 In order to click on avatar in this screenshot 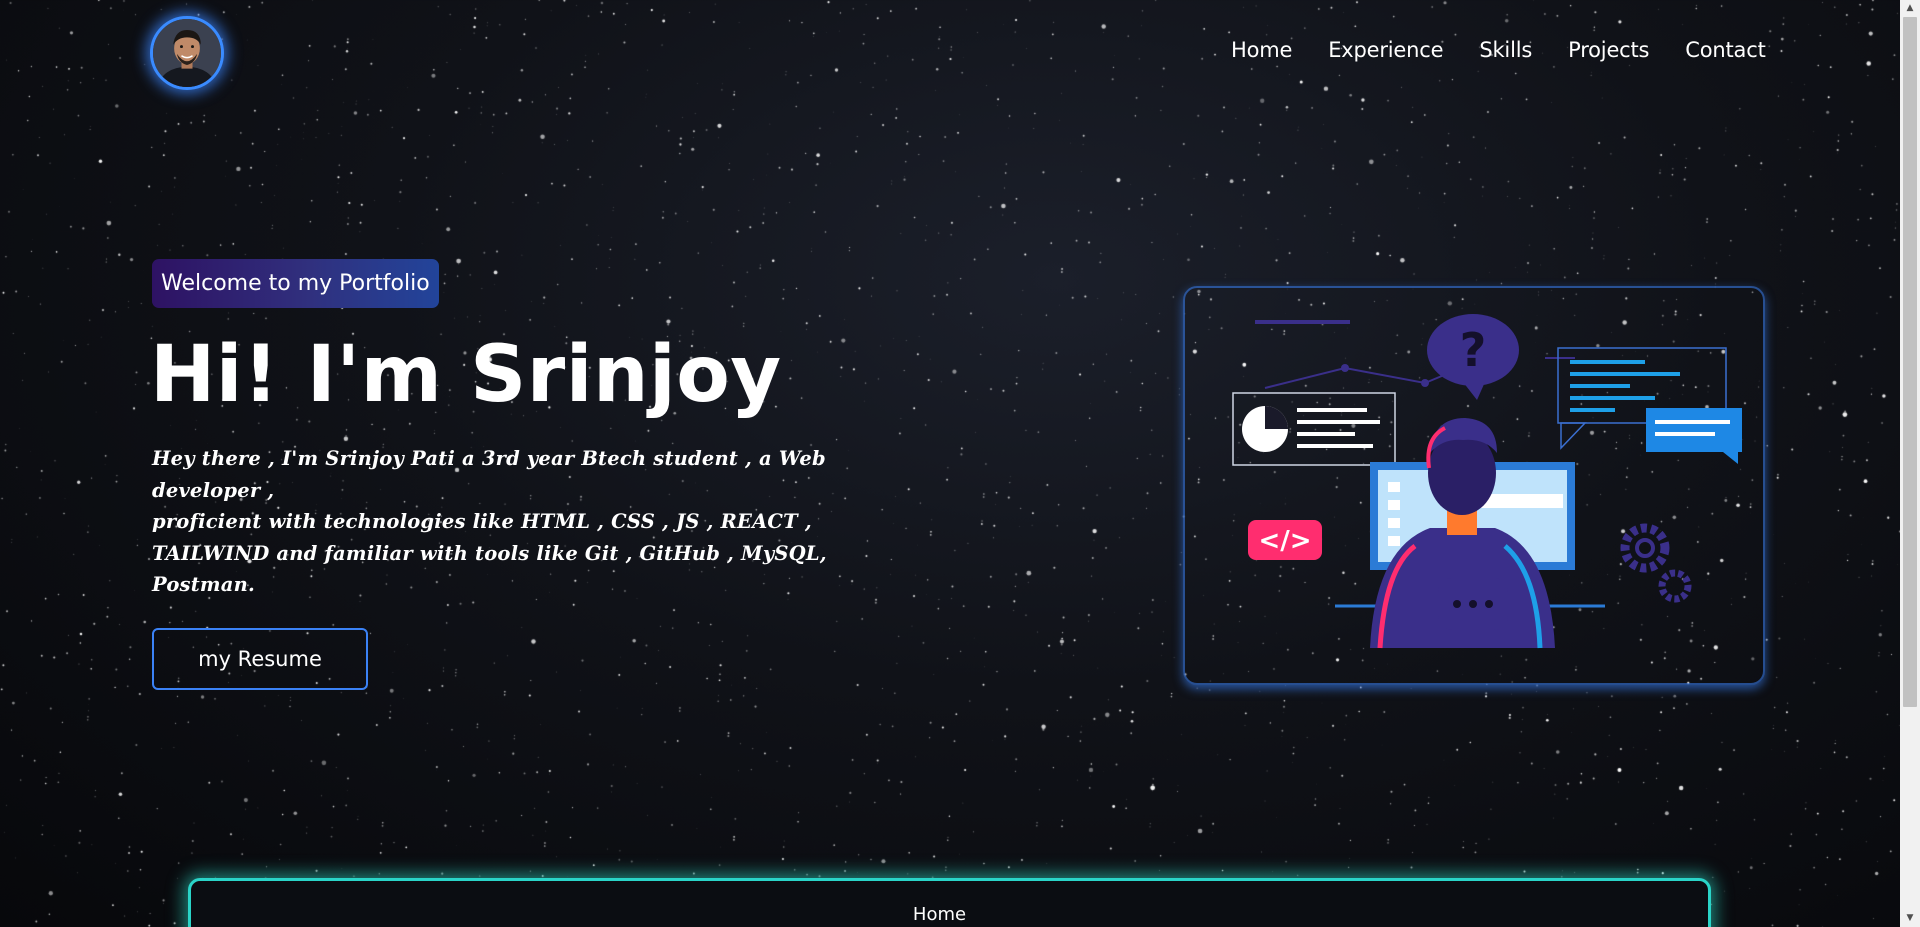, I will do `click(187, 53)`.